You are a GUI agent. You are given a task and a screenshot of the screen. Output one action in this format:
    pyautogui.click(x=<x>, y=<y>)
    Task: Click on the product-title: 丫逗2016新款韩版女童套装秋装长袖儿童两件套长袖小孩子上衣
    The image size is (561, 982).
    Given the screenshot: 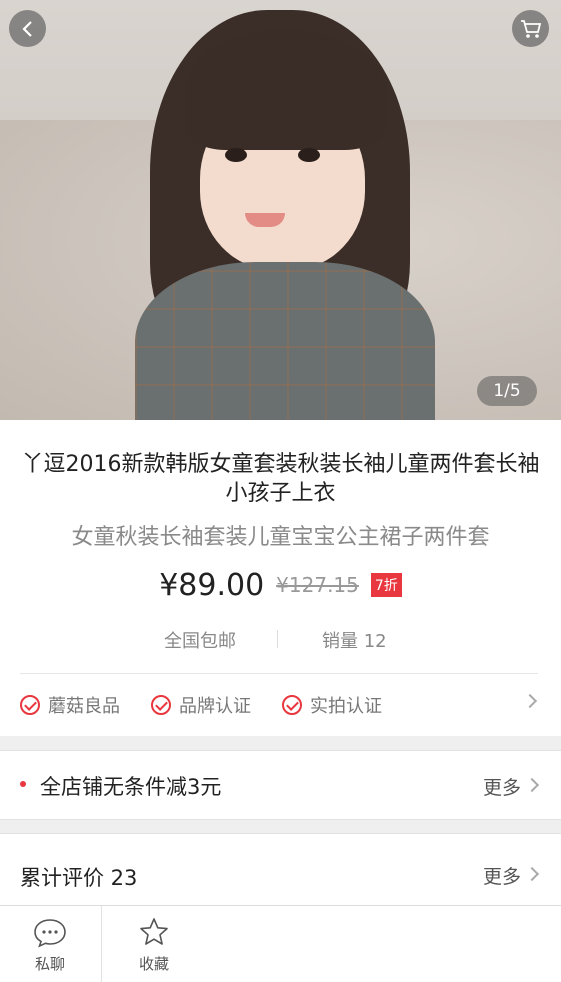 What is the action you would take?
    pyautogui.click(x=280, y=479)
    